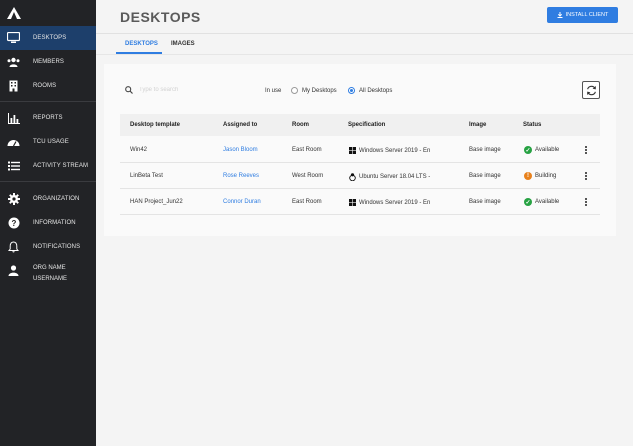 The image size is (633, 446). What do you see at coordinates (241, 176) in the screenshot?
I see `assigned-user-link: Rose Reeves` at bounding box center [241, 176].